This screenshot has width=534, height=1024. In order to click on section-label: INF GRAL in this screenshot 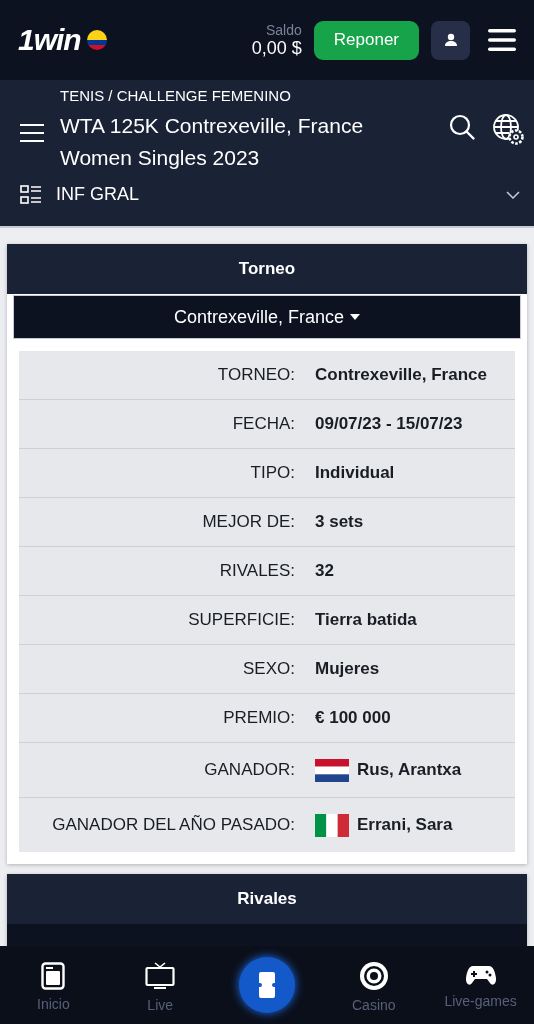, I will do `click(274, 194)`.